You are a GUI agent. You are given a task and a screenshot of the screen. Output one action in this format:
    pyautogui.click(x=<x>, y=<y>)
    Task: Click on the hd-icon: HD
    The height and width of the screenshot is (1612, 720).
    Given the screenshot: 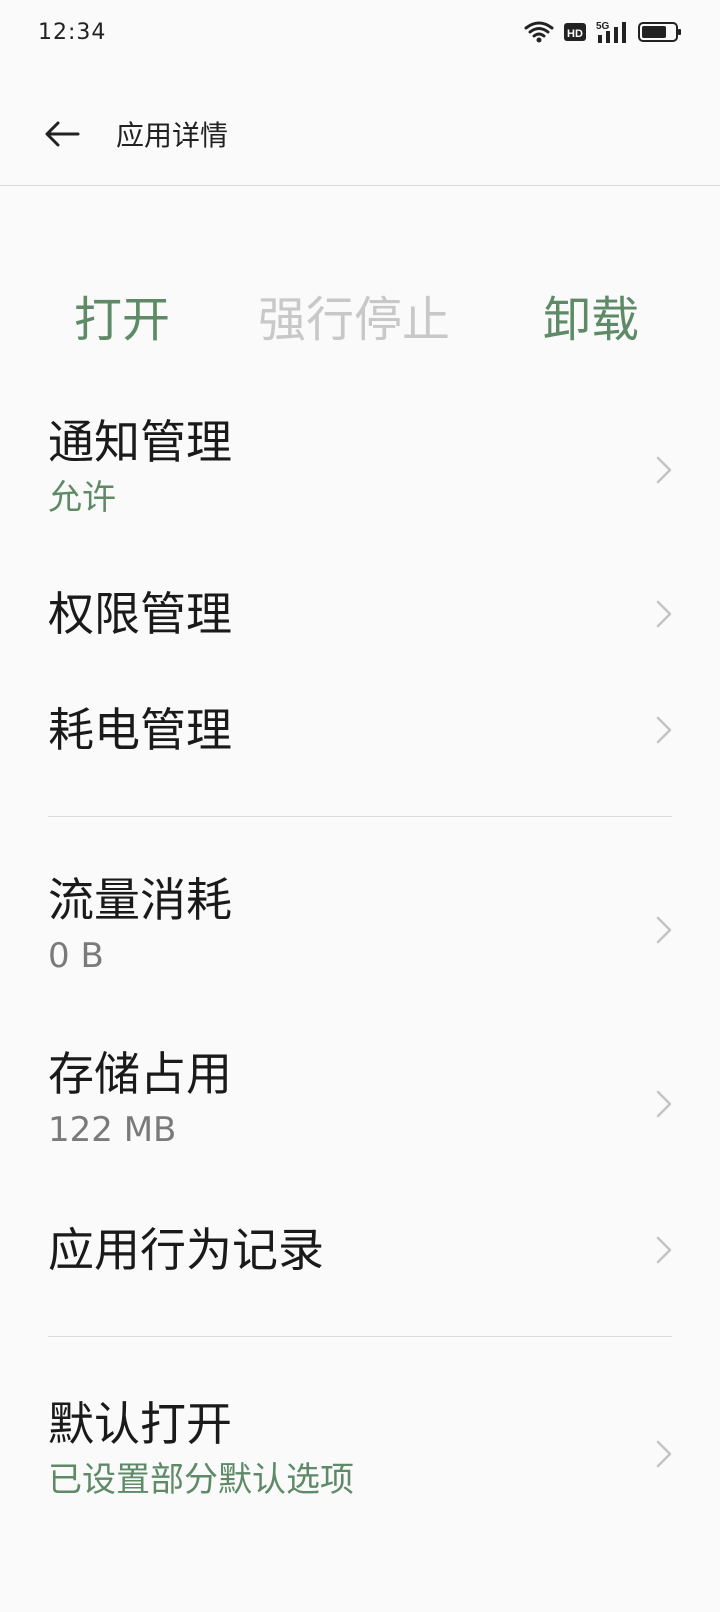 What is the action you would take?
    pyautogui.click(x=575, y=32)
    